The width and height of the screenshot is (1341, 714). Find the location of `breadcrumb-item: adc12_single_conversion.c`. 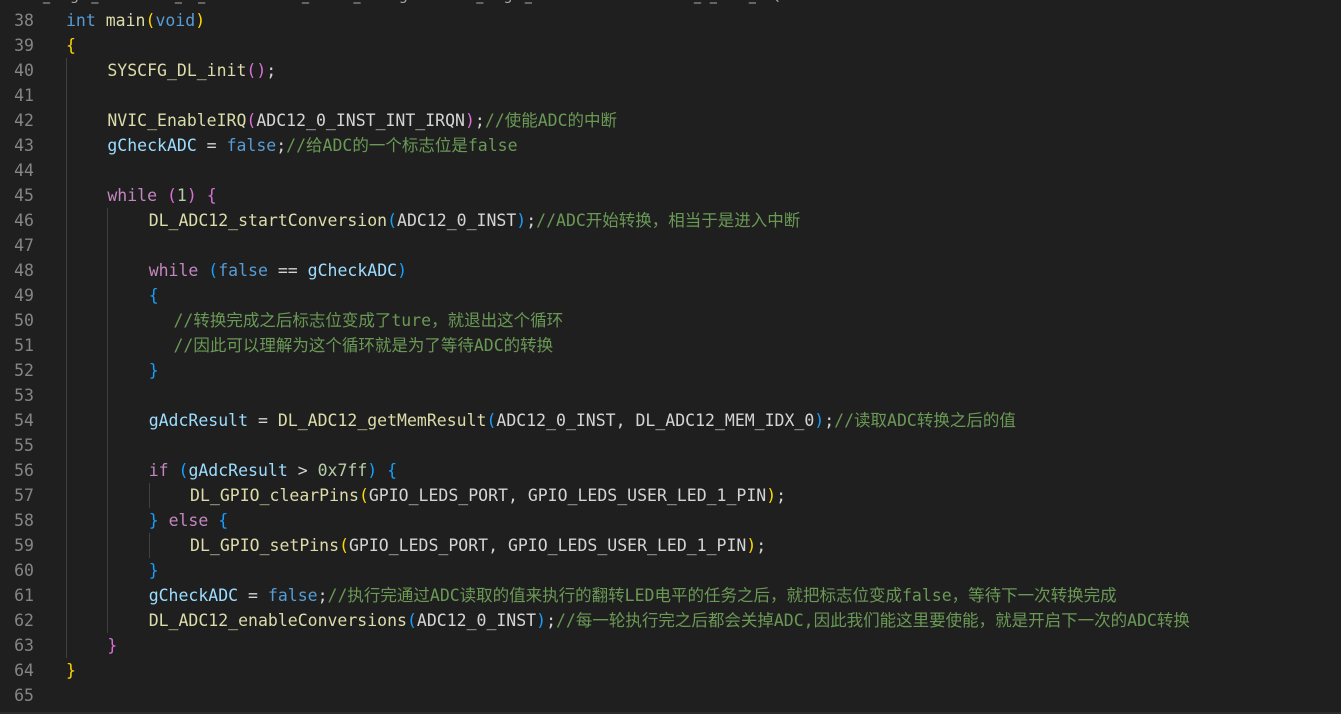

breadcrumb-item: adc12_single_conversion.c is located at coordinates (526, 2).